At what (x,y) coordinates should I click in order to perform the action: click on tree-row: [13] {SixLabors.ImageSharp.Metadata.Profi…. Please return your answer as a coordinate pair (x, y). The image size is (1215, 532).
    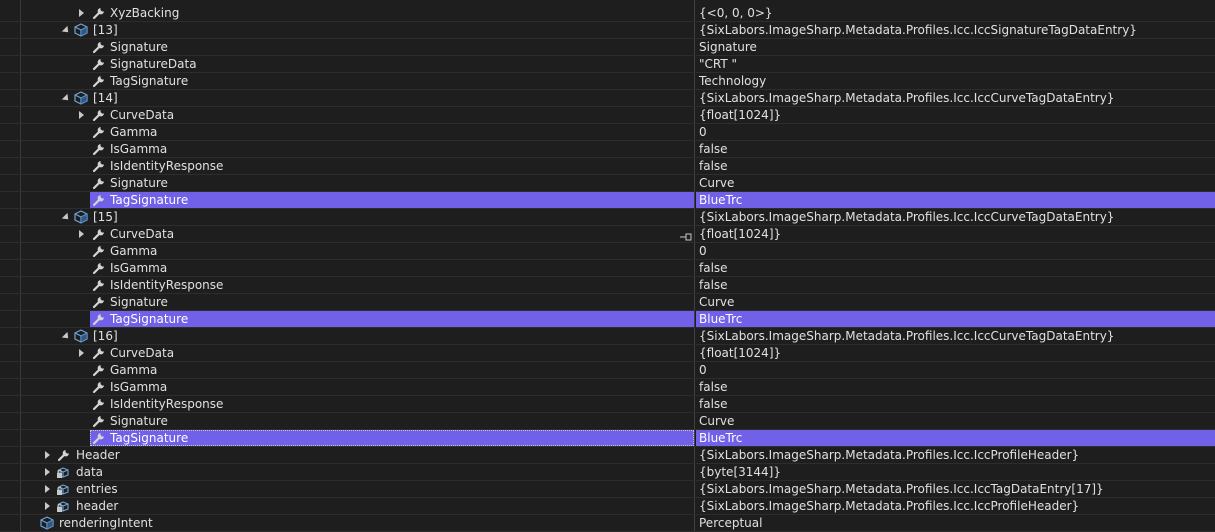
    Looking at the image, I should click on (607, 30).